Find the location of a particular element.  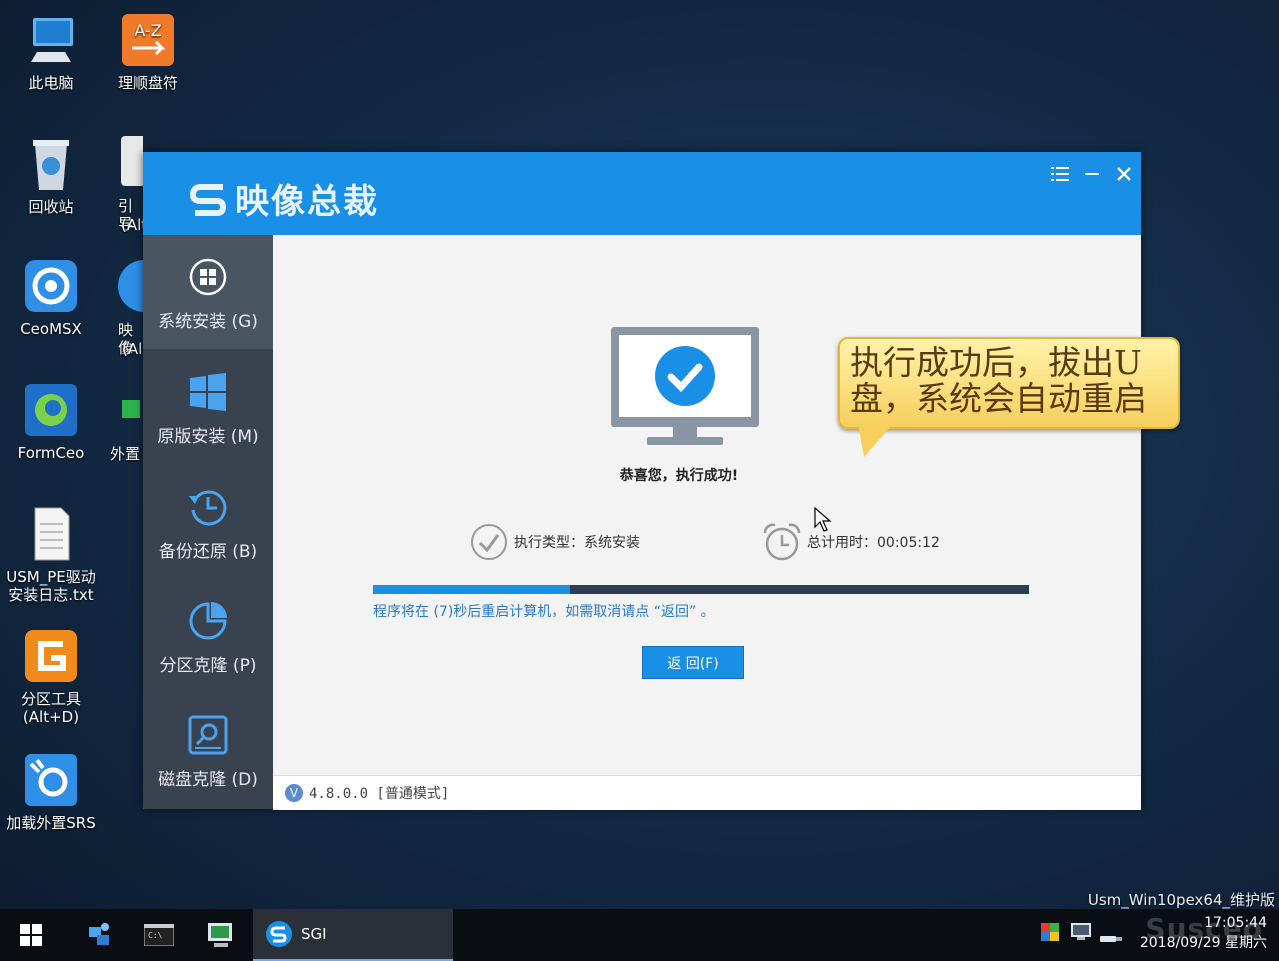

color-grid-icon is located at coordinates (1050, 932).